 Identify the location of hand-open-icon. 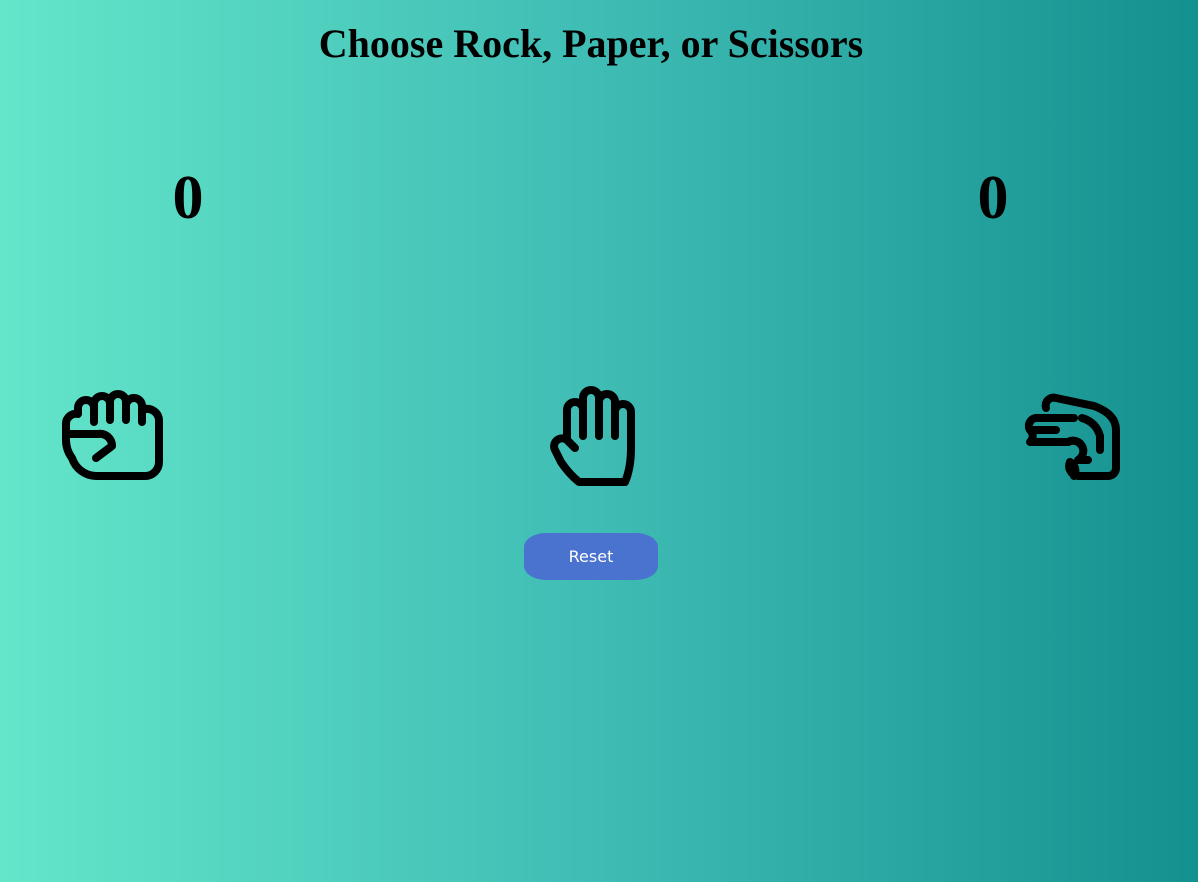
(592, 436).